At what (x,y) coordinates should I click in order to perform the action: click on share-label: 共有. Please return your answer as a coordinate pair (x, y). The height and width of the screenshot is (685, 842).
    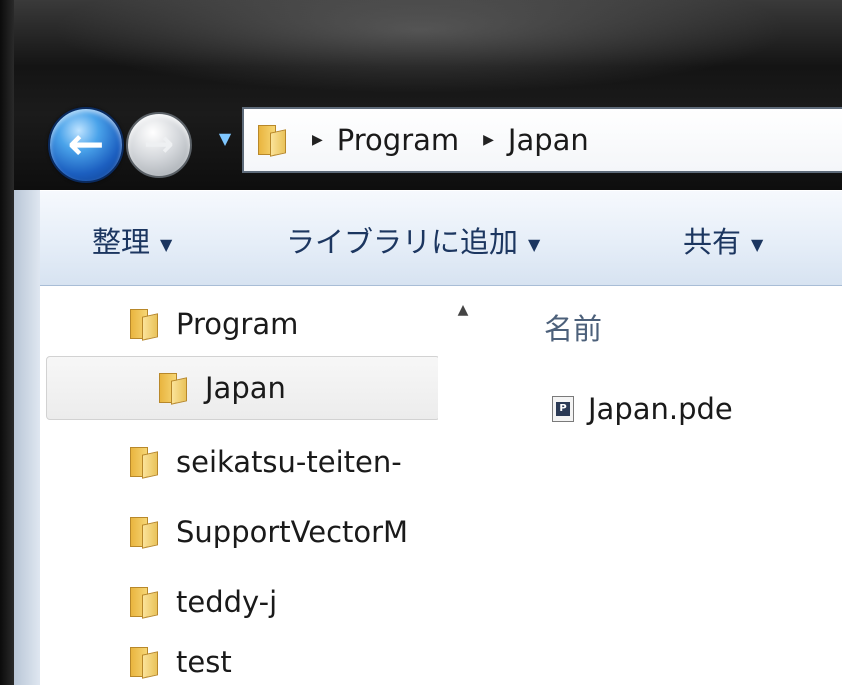
    Looking at the image, I should click on (712, 242).